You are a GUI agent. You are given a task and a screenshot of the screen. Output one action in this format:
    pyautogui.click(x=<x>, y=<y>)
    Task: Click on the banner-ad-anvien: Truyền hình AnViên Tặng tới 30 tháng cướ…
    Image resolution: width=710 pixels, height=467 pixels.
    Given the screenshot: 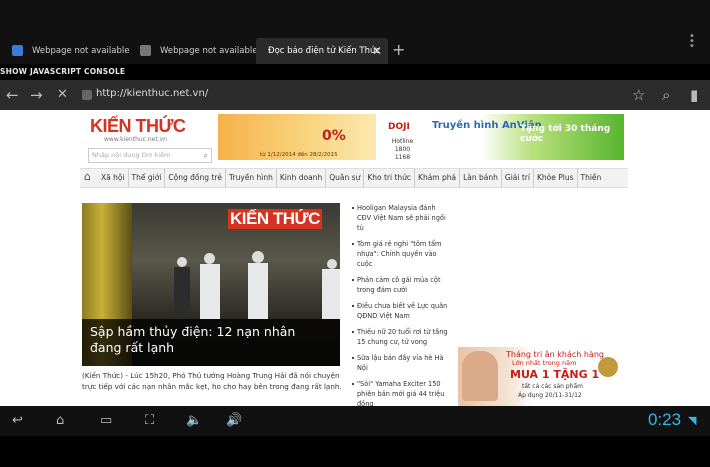 What is the action you would take?
    pyautogui.click(x=522, y=137)
    